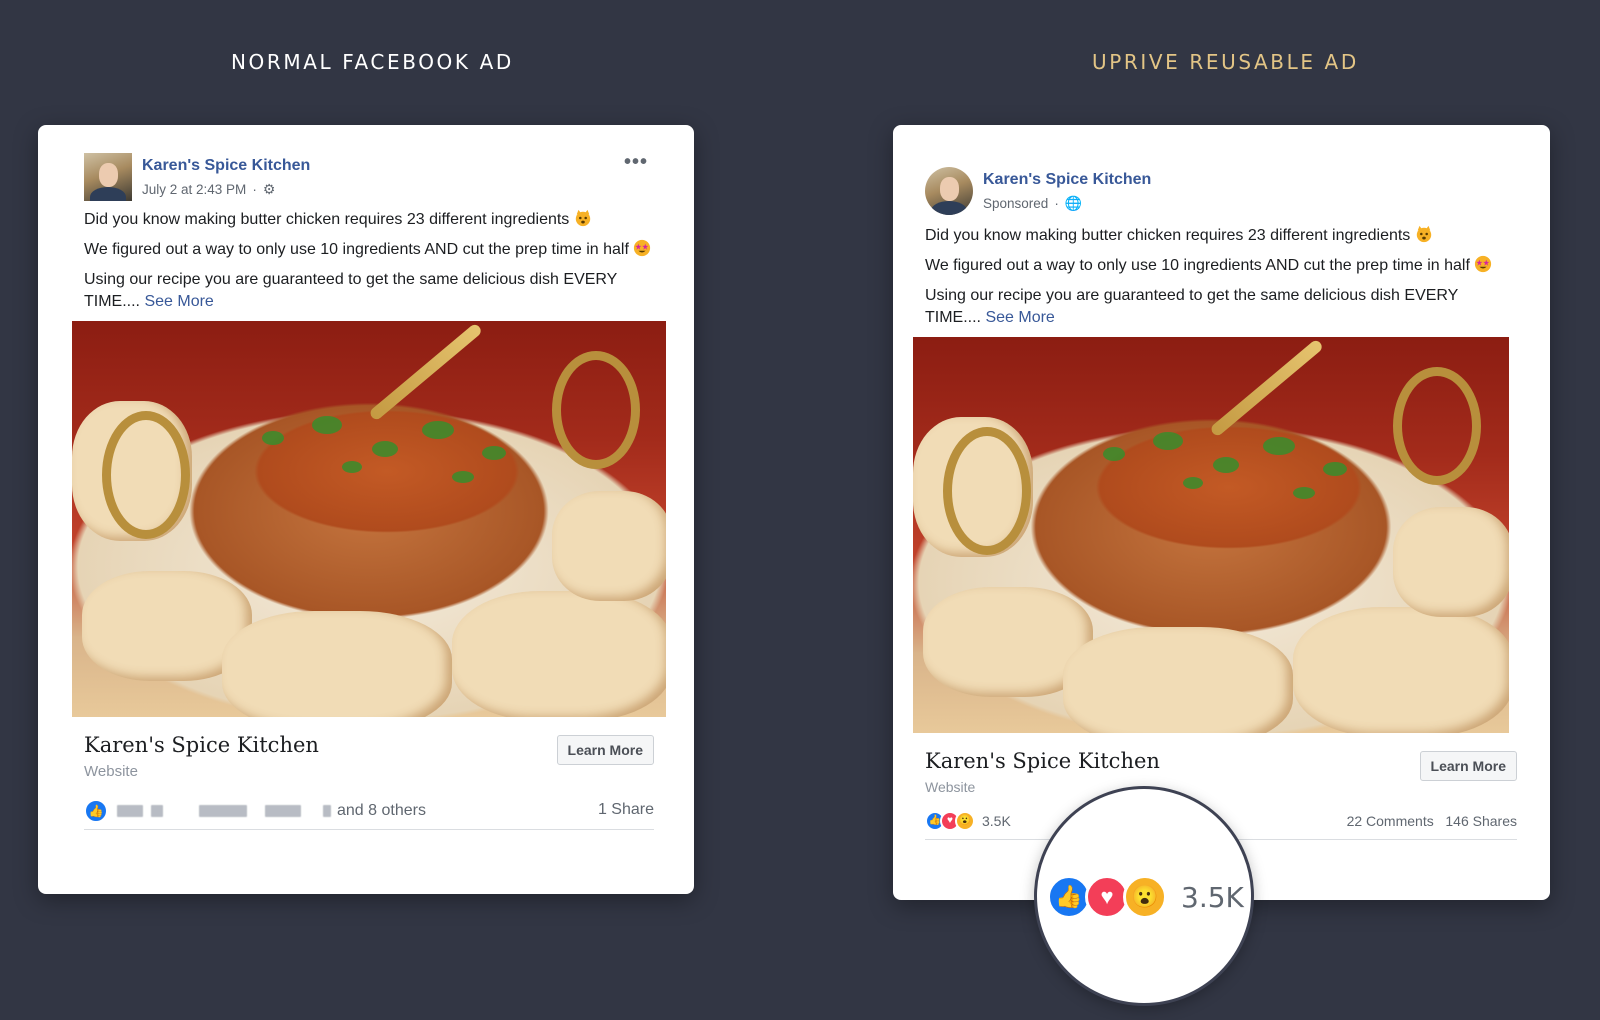  I want to click on zoom-reaction-count: 3.5K, so click(1212, 897).